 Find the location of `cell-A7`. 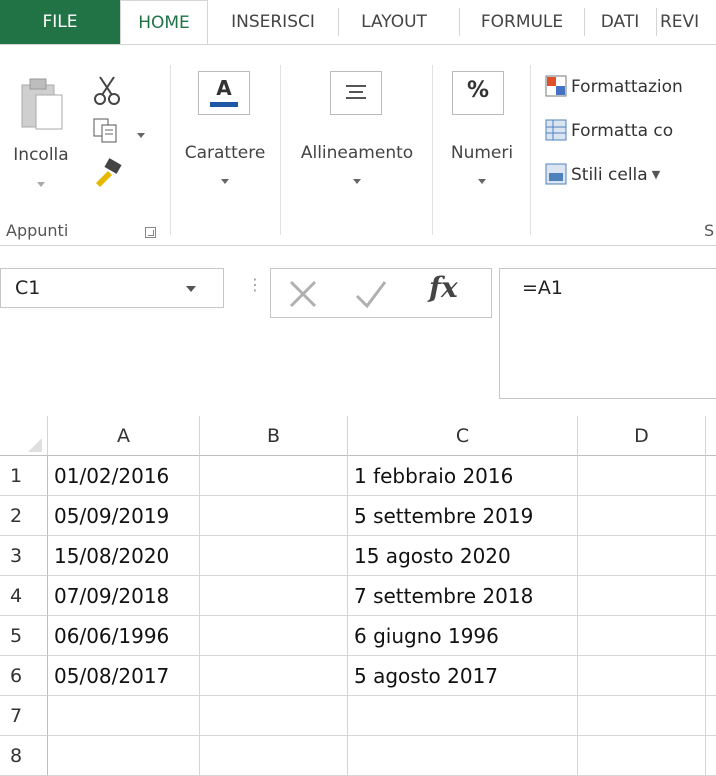

cell-A7 is located at coordinates (124, 716).